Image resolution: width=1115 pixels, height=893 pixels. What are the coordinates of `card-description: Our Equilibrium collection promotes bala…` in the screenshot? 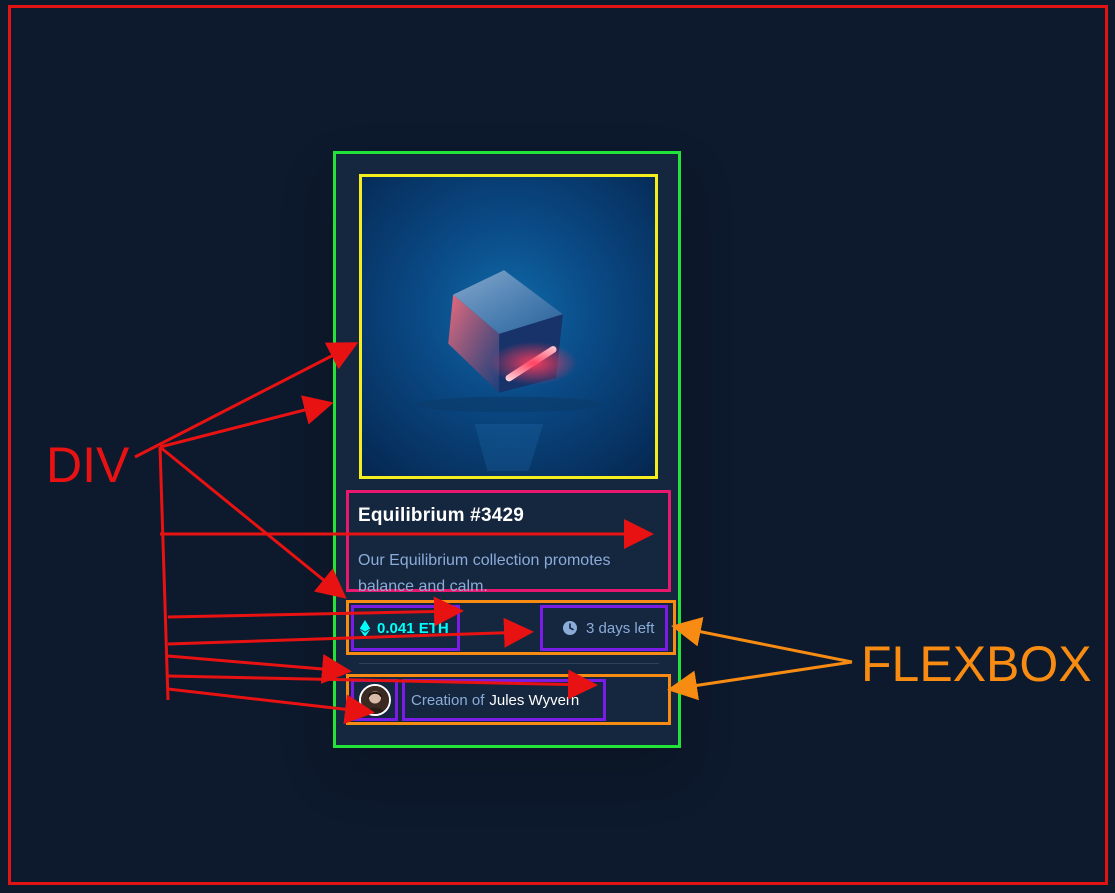 It's located at (484, 573).